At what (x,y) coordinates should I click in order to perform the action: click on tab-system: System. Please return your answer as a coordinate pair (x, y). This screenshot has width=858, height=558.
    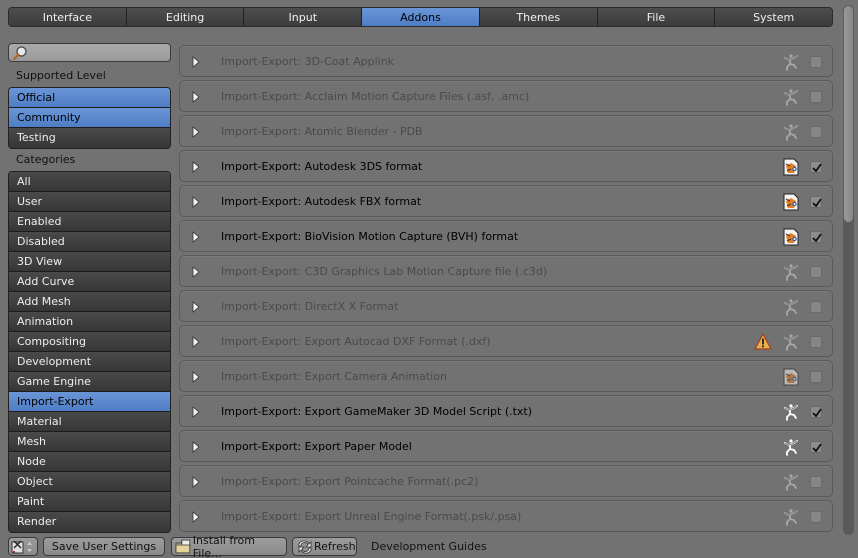
    Looking at the image, I should click on (773, 17).